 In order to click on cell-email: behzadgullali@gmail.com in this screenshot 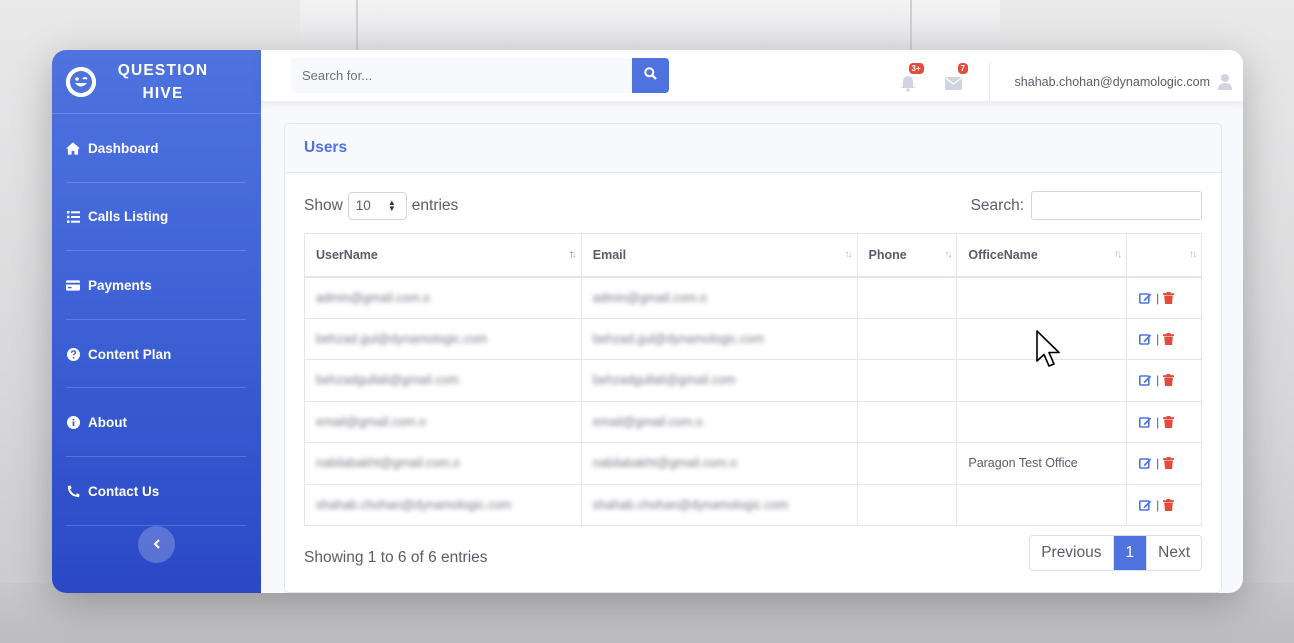, I will do `click(719, 380)`.